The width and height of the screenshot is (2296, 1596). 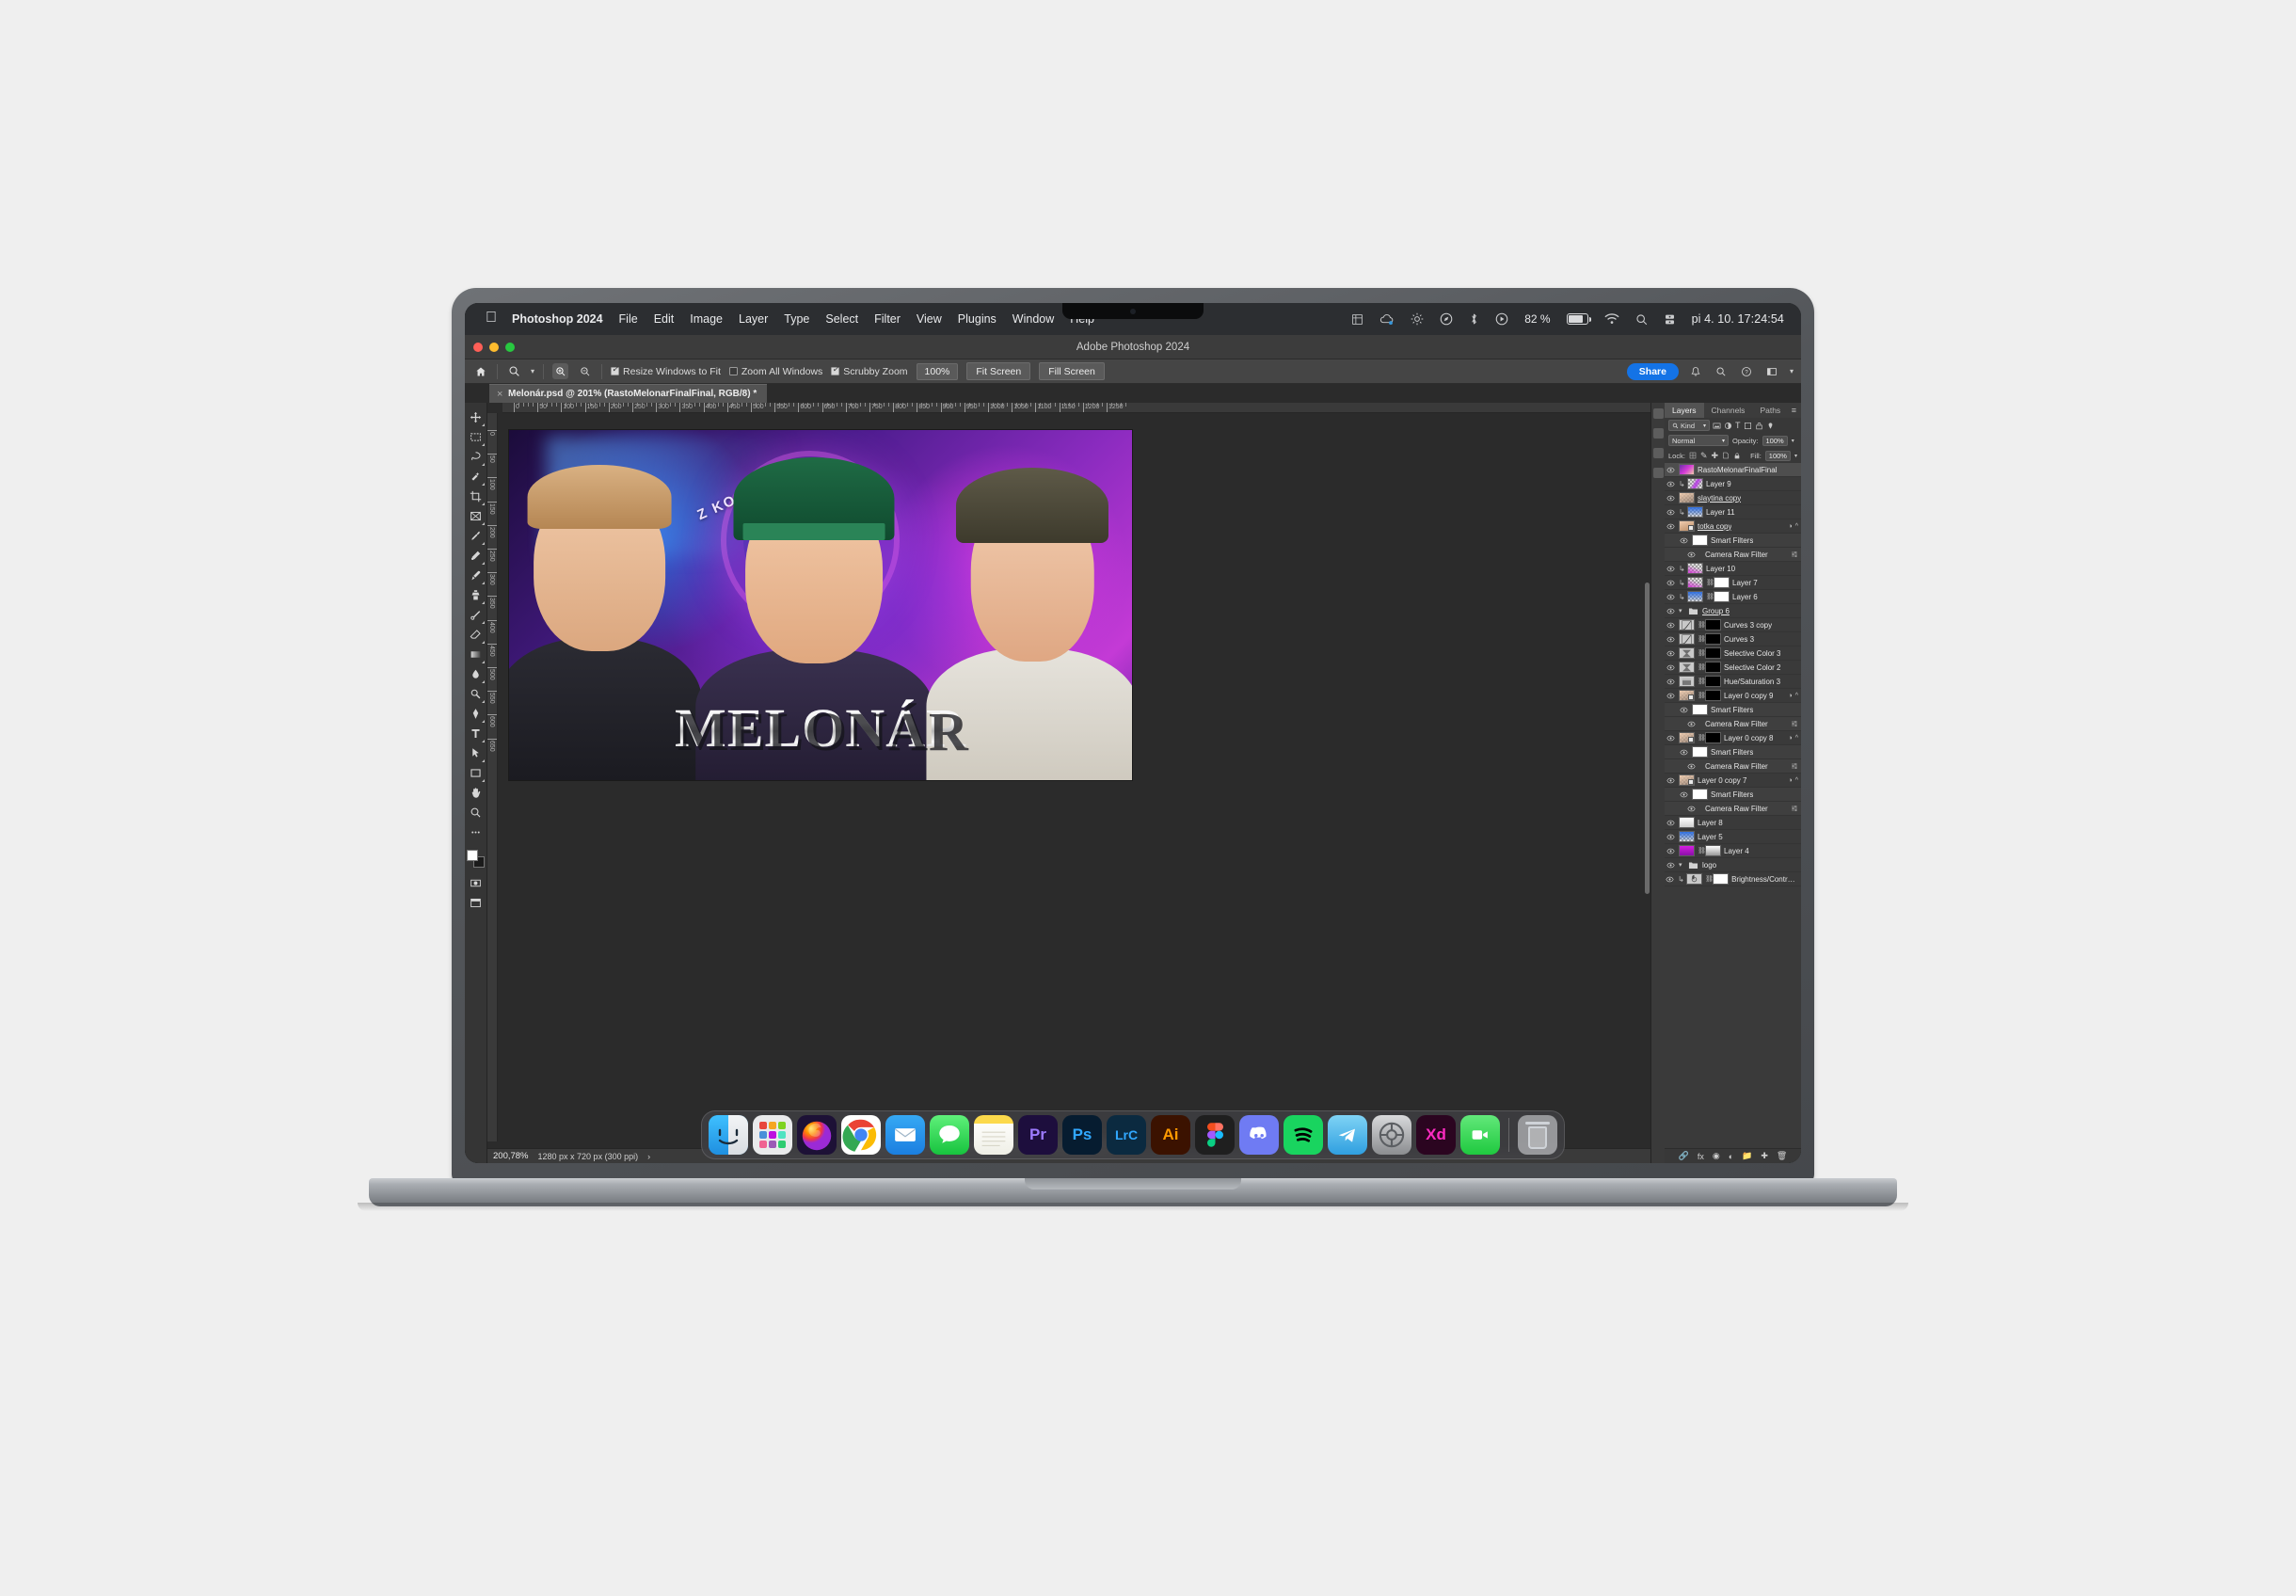 What do you see at coordinates (1170, 1135) in the screenshot?
I see `dock-item-illustrator: Ai` at bounding box center [1170, 1135].